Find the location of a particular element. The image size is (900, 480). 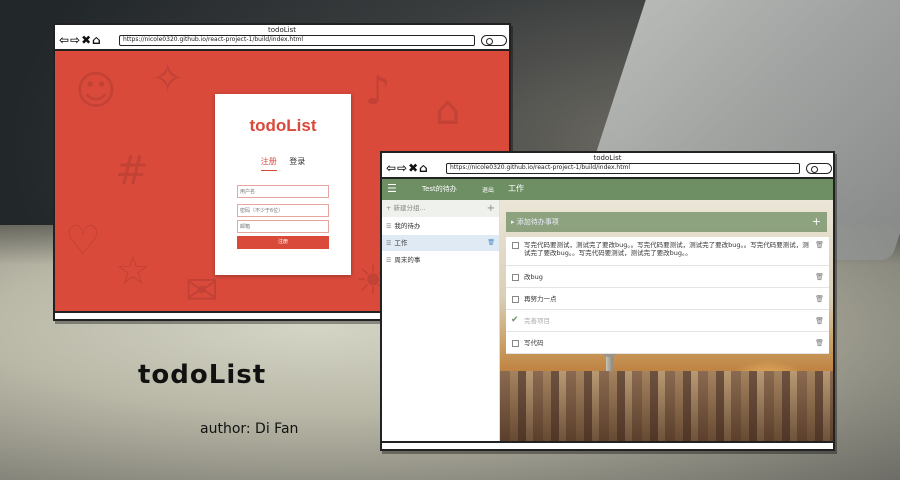

group-sidebar: + 新建分组... + ☰ 我的待办 ☰ 工作 🗑 ☰ 周末的事 is located at coordinates (441, 320).